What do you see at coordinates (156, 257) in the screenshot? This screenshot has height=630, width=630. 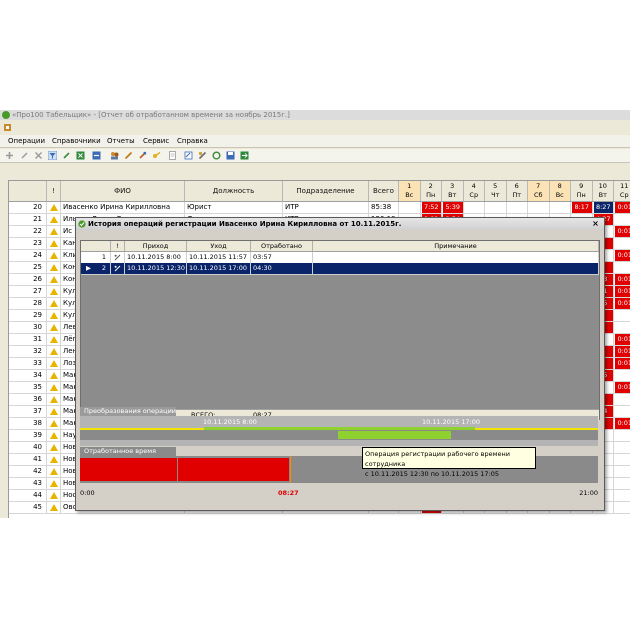 I see `op-in: 10.11.2015 8:00` at bounding box center [156, 257].